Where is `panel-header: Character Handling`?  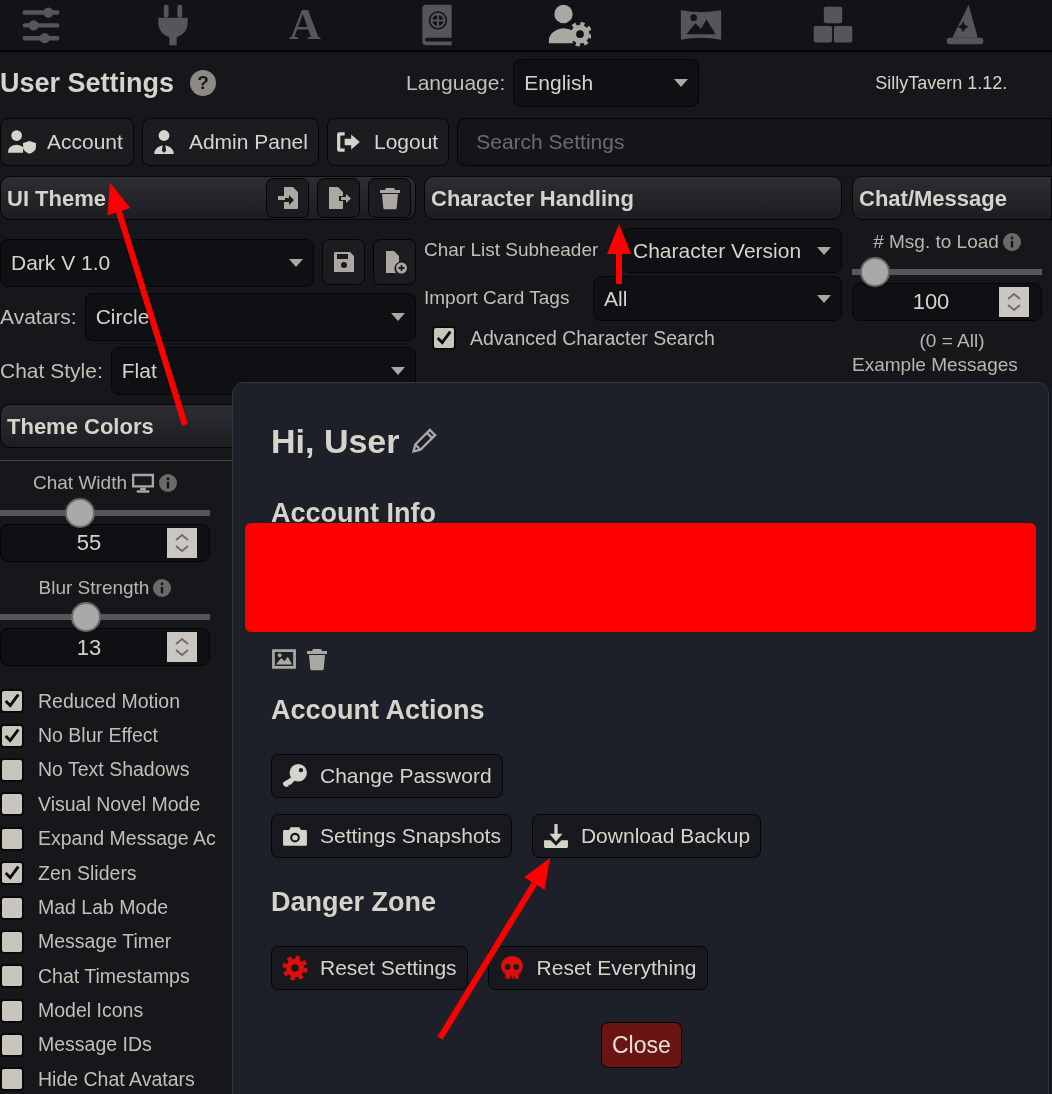 panel-header: Character Handling is located at coordinates (633, 198).